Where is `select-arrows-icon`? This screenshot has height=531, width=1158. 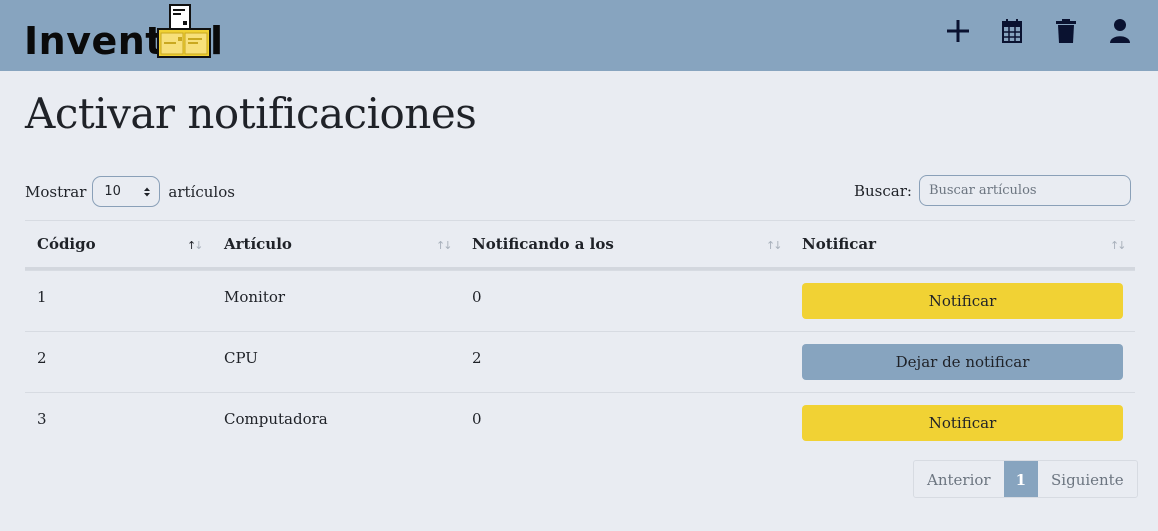
select-arrows-icon is located at coordinates (147, 191).